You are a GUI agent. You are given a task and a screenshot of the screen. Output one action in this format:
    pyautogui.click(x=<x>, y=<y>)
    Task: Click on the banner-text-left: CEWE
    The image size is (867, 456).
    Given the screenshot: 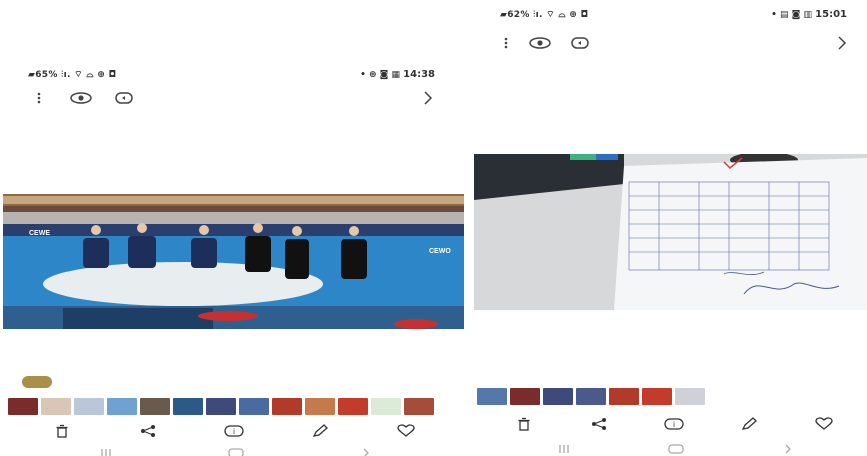 What is the action you would take?
    pyautogui.click(x=39, y=233)
    